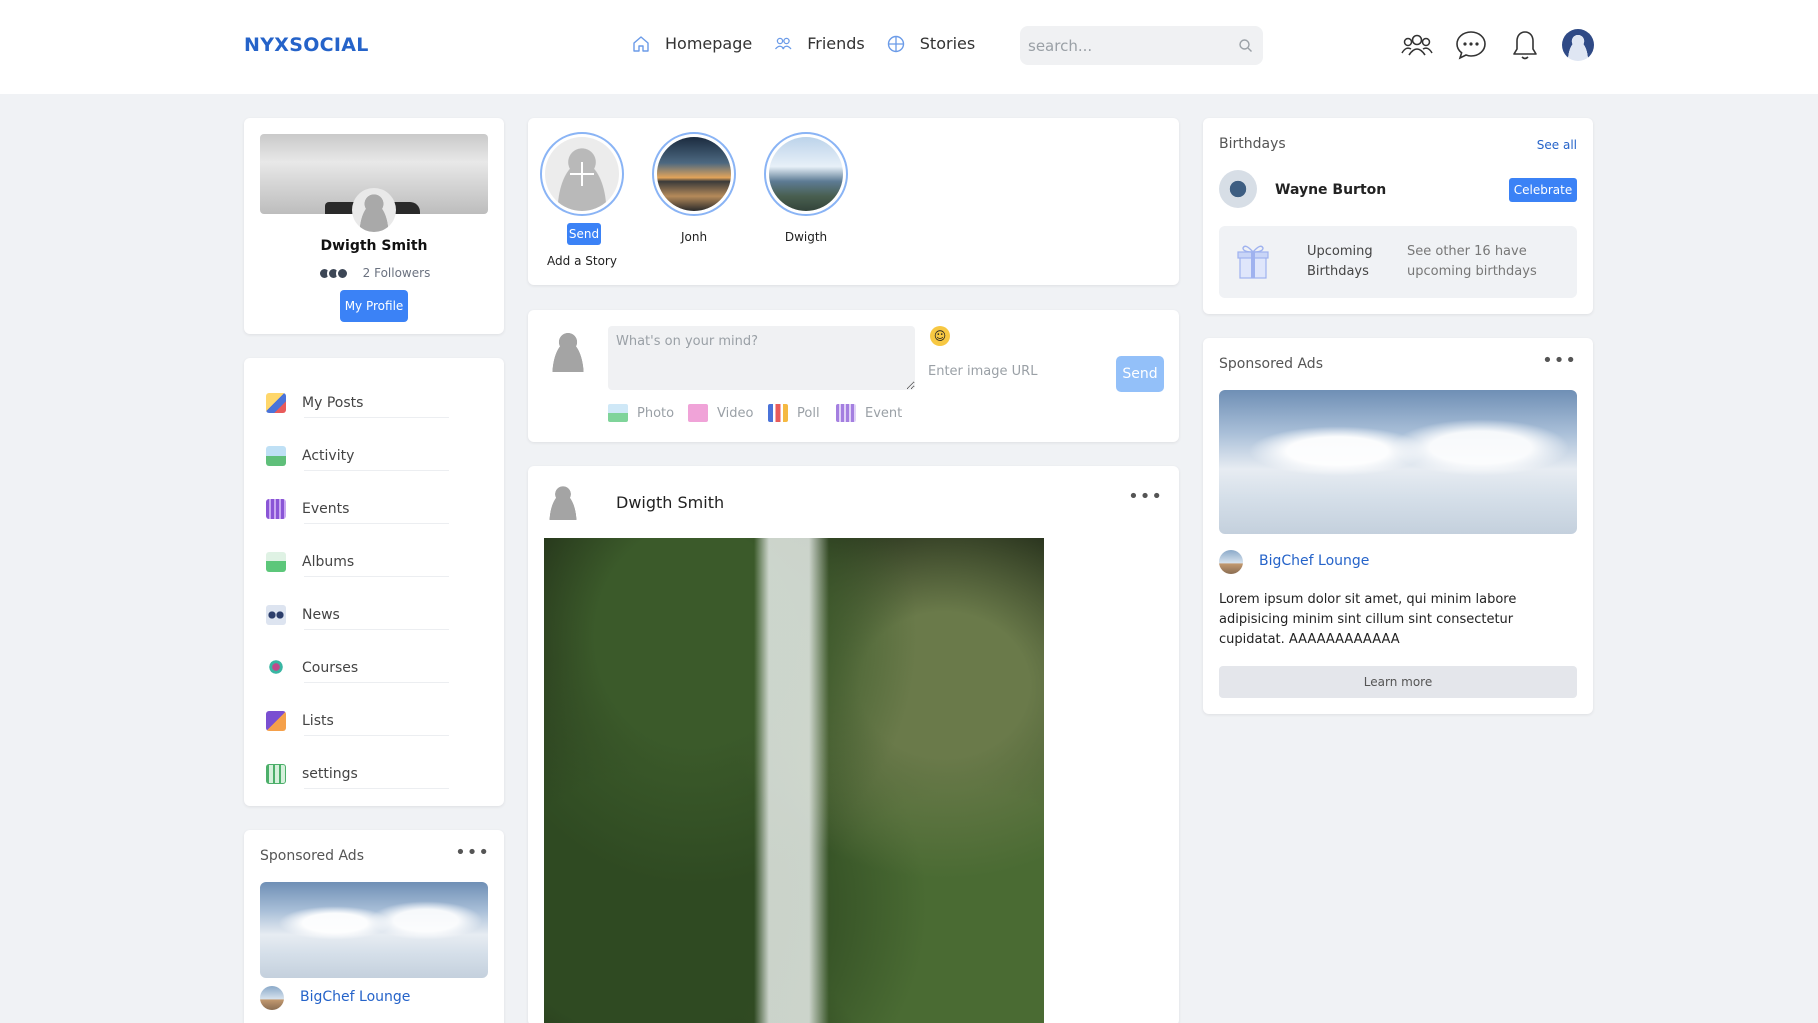 This screenshot has width=1818, height=1023. What do you see at coordinates (808, 413) in the screenshot?
I see `attach-label: Poll` at bounding box center [808, 413].